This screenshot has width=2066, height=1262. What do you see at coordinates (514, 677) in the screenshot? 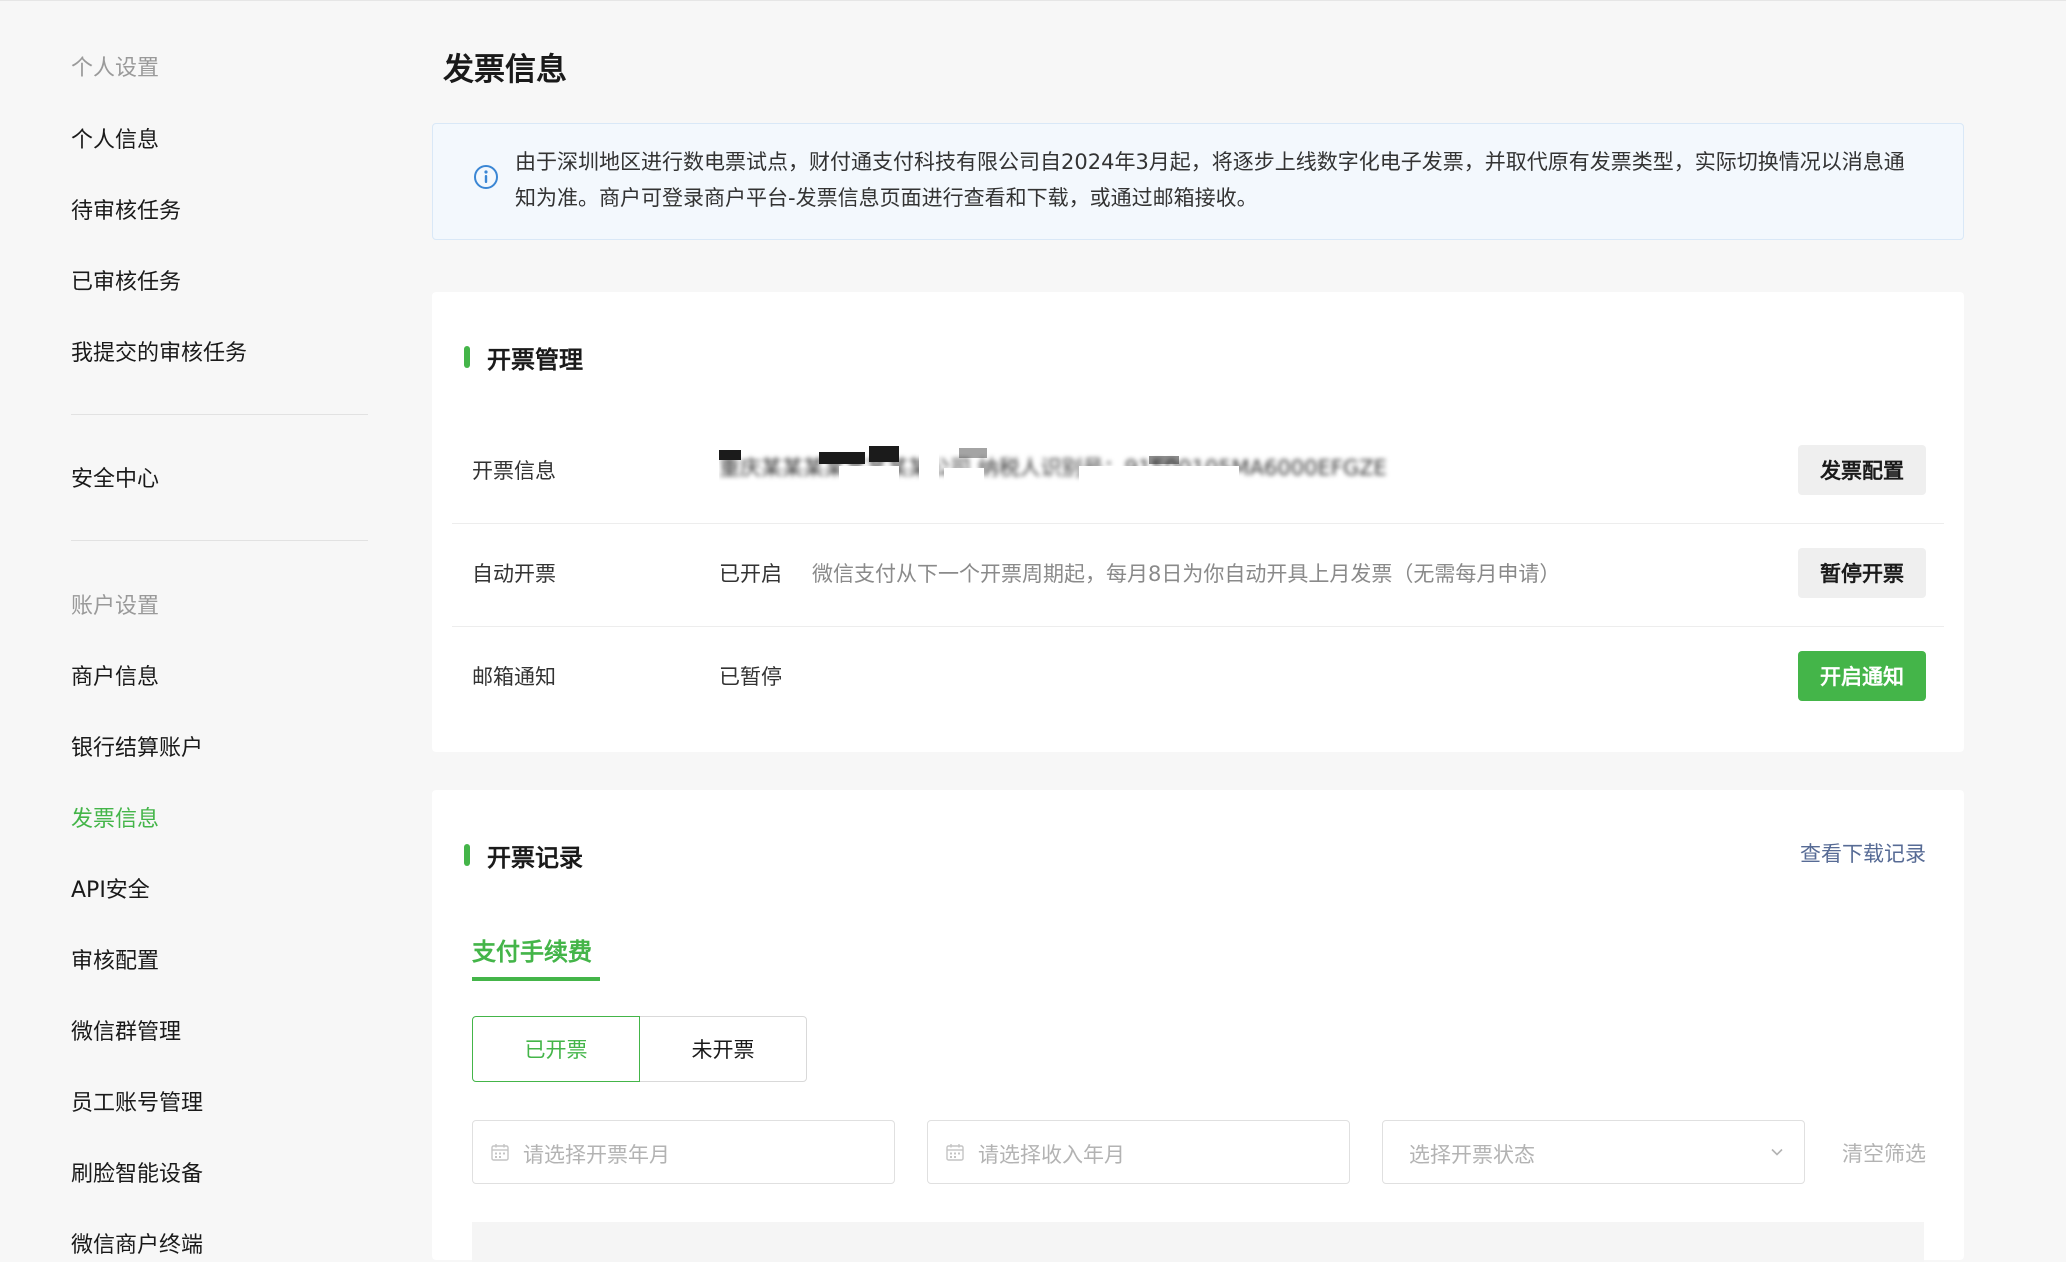
I see `row-label-email-notify: 邮箱通知` at bounding box center [514, 677].